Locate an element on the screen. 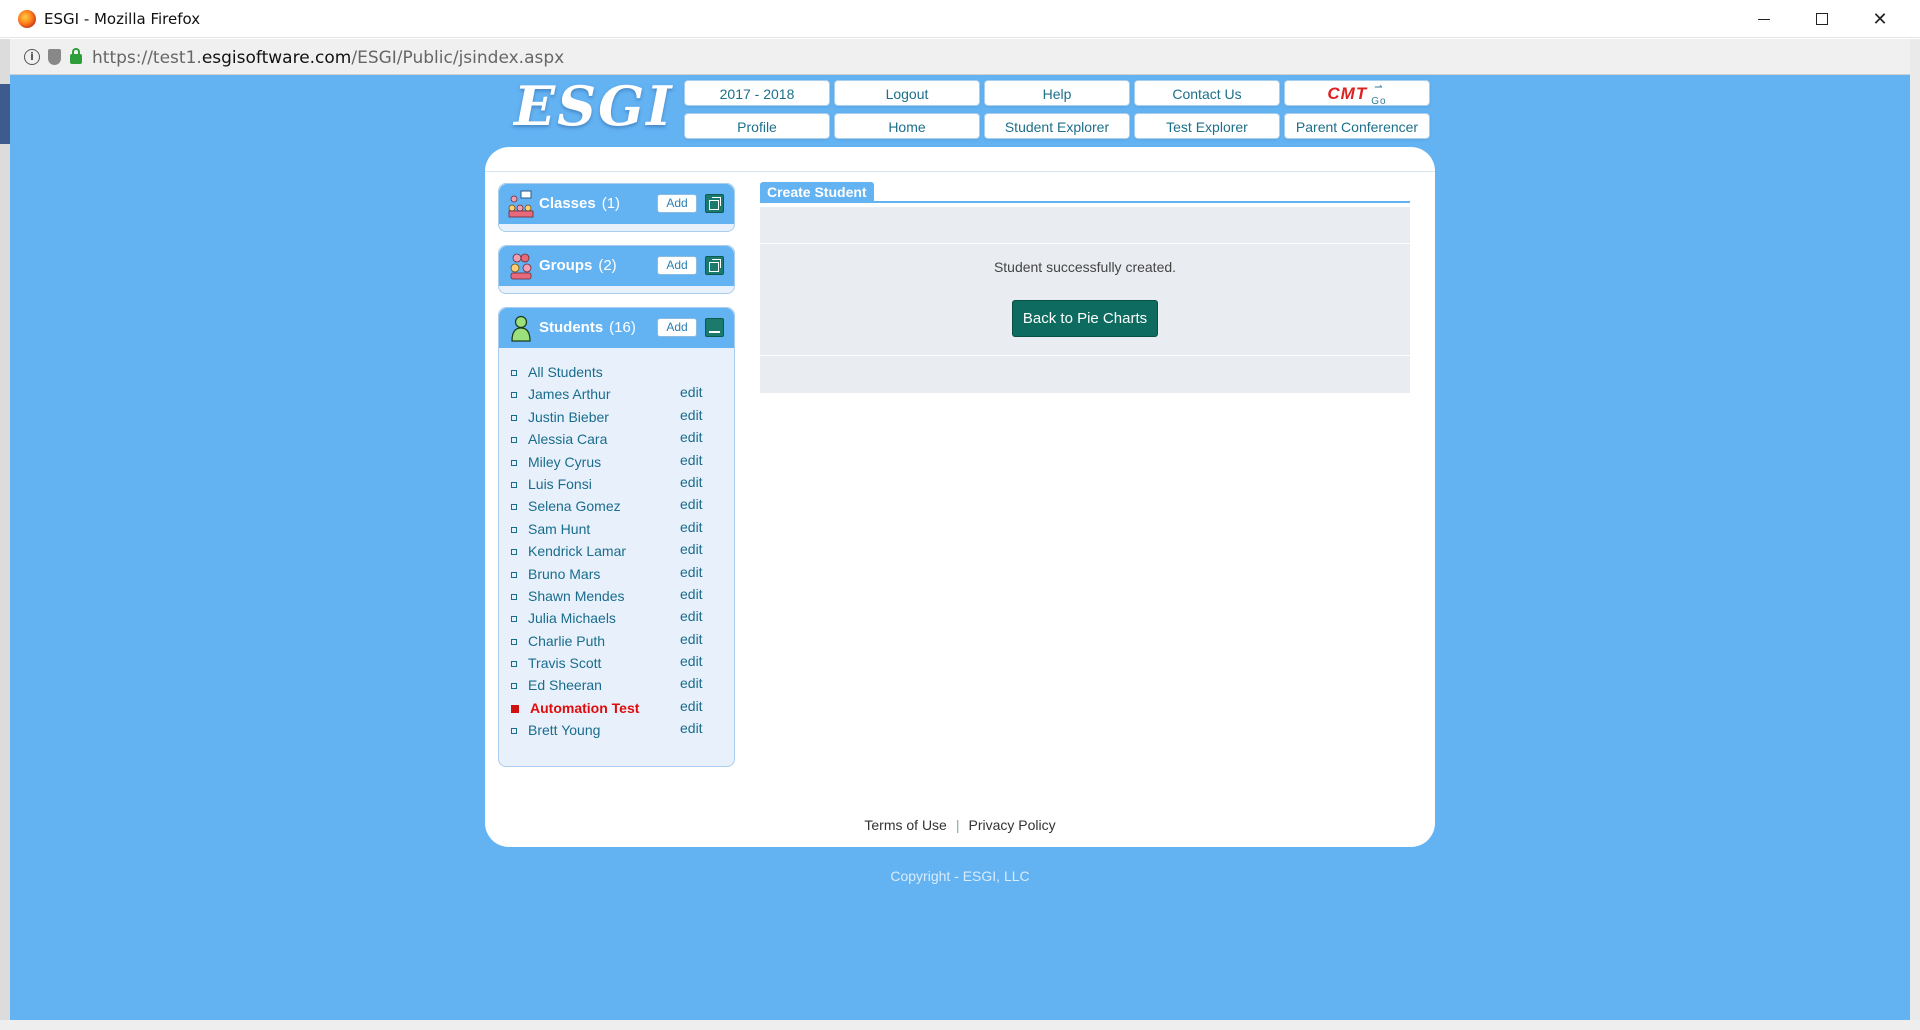 The width and height of the screenshot is (1920, 1030). student-name-link: Brett Young is located at coordinates (564, 730).